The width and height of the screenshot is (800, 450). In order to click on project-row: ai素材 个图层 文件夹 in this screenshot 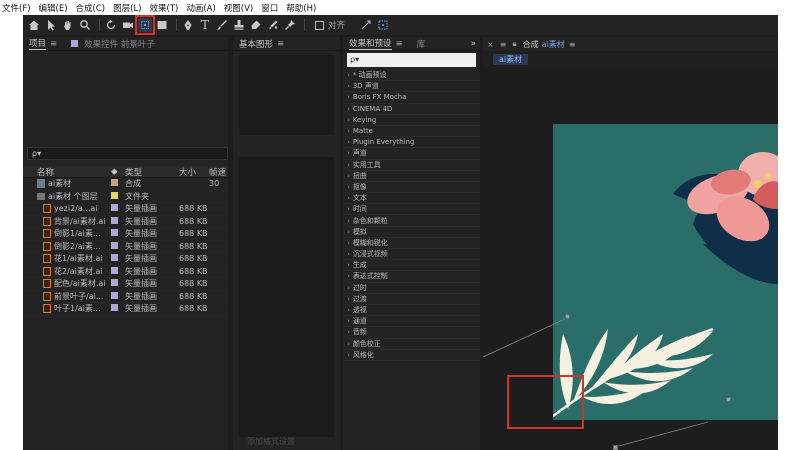, I will do `click(125, 197)`.